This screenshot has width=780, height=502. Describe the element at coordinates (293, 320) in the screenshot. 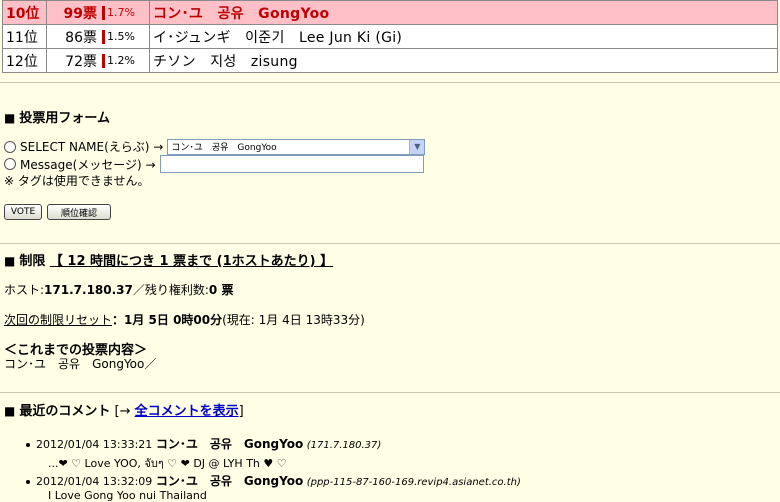

I see `current-time: (現在: 1月 4日 13時33分)` at that location.